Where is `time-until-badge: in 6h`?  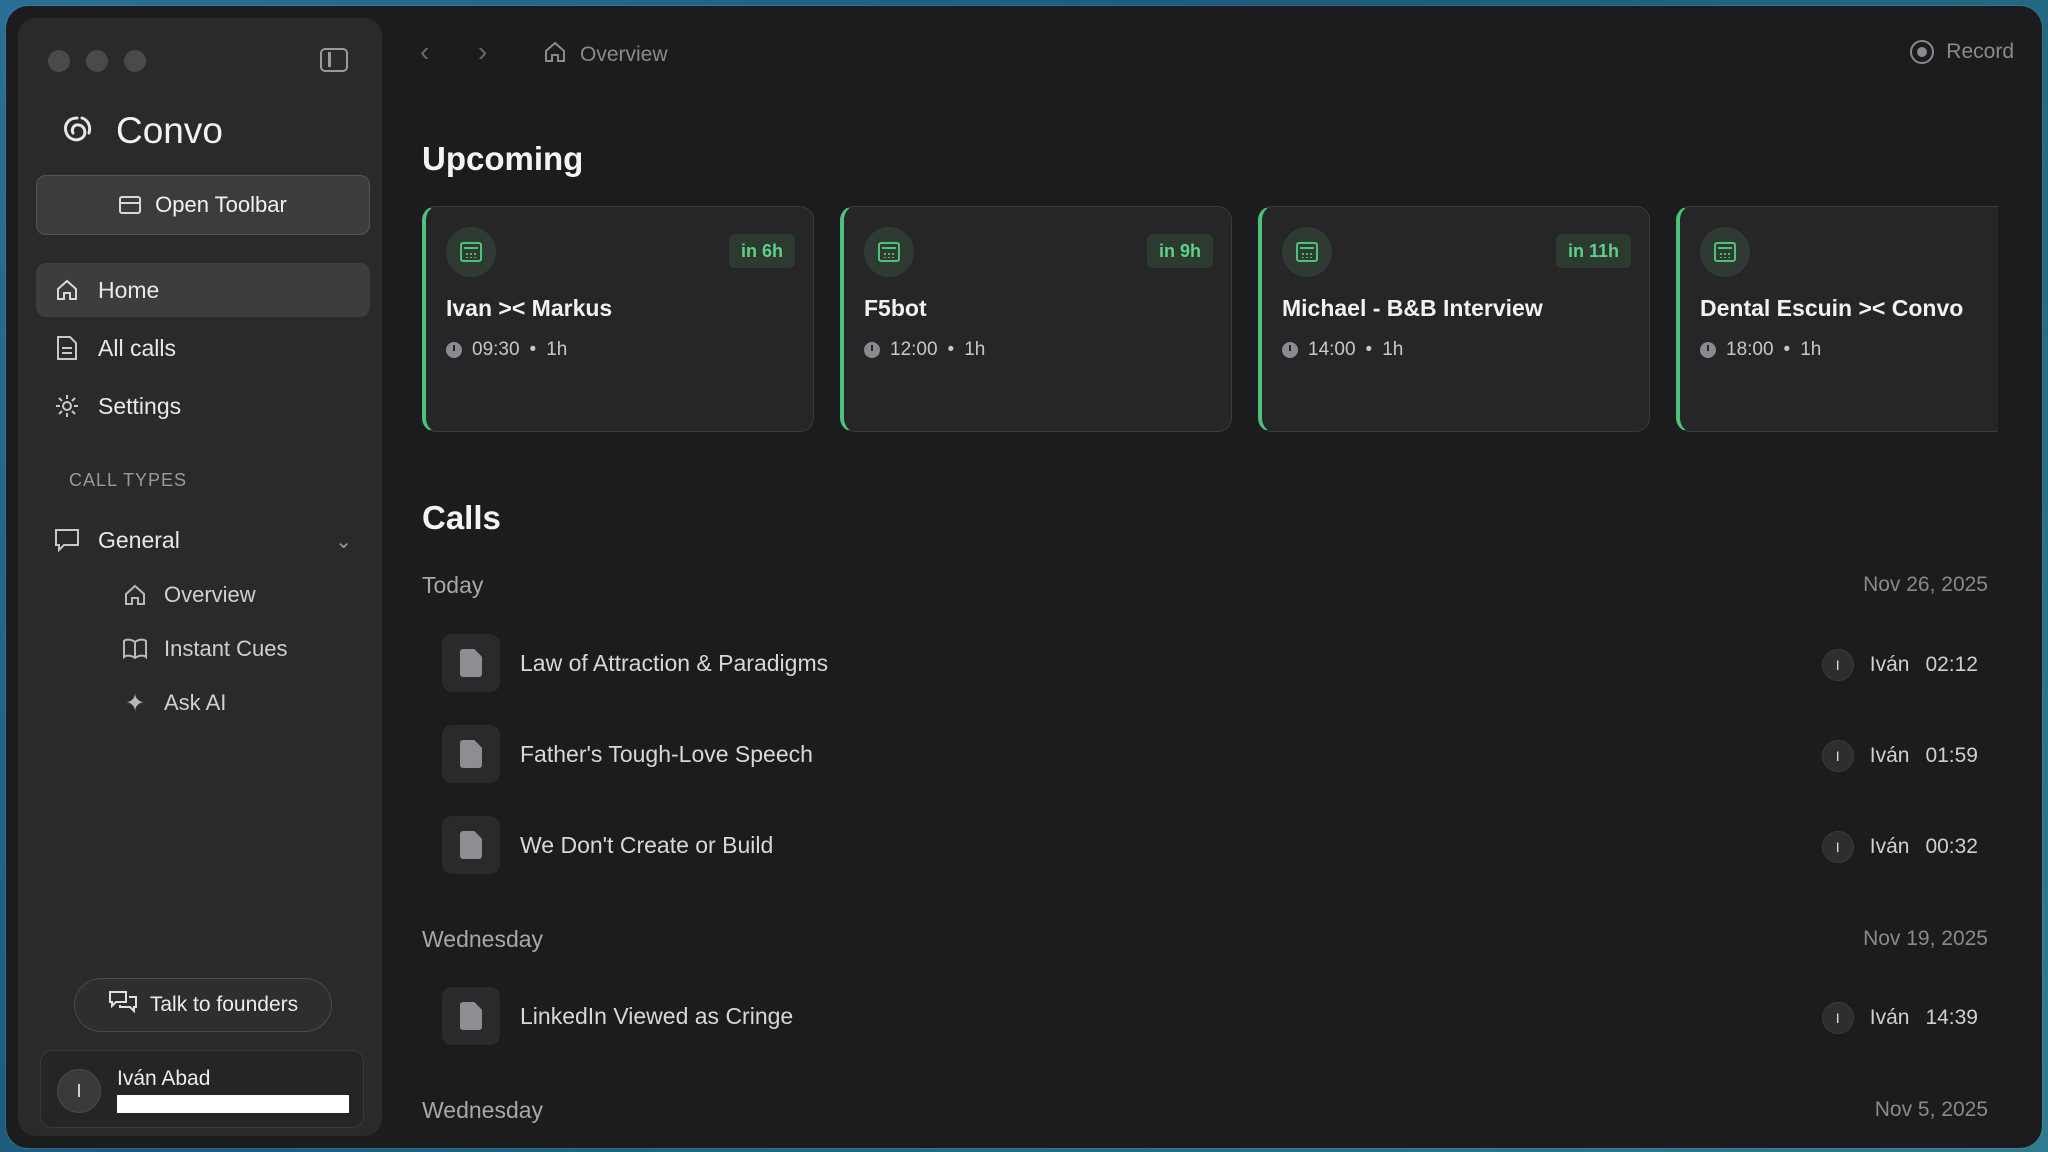
time-until-badge: in 6h is located at coordinates (761, 251).